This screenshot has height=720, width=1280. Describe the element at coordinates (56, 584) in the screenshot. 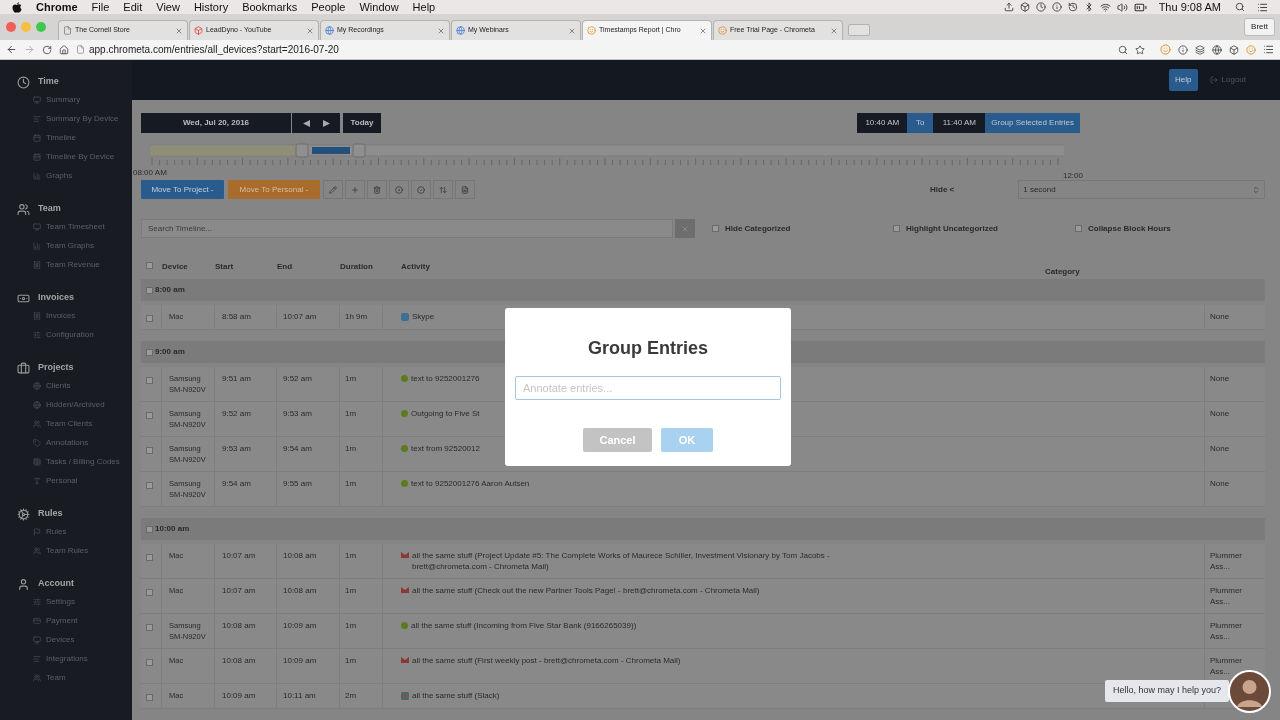

I see `sidebar-heading: Account` at that location.